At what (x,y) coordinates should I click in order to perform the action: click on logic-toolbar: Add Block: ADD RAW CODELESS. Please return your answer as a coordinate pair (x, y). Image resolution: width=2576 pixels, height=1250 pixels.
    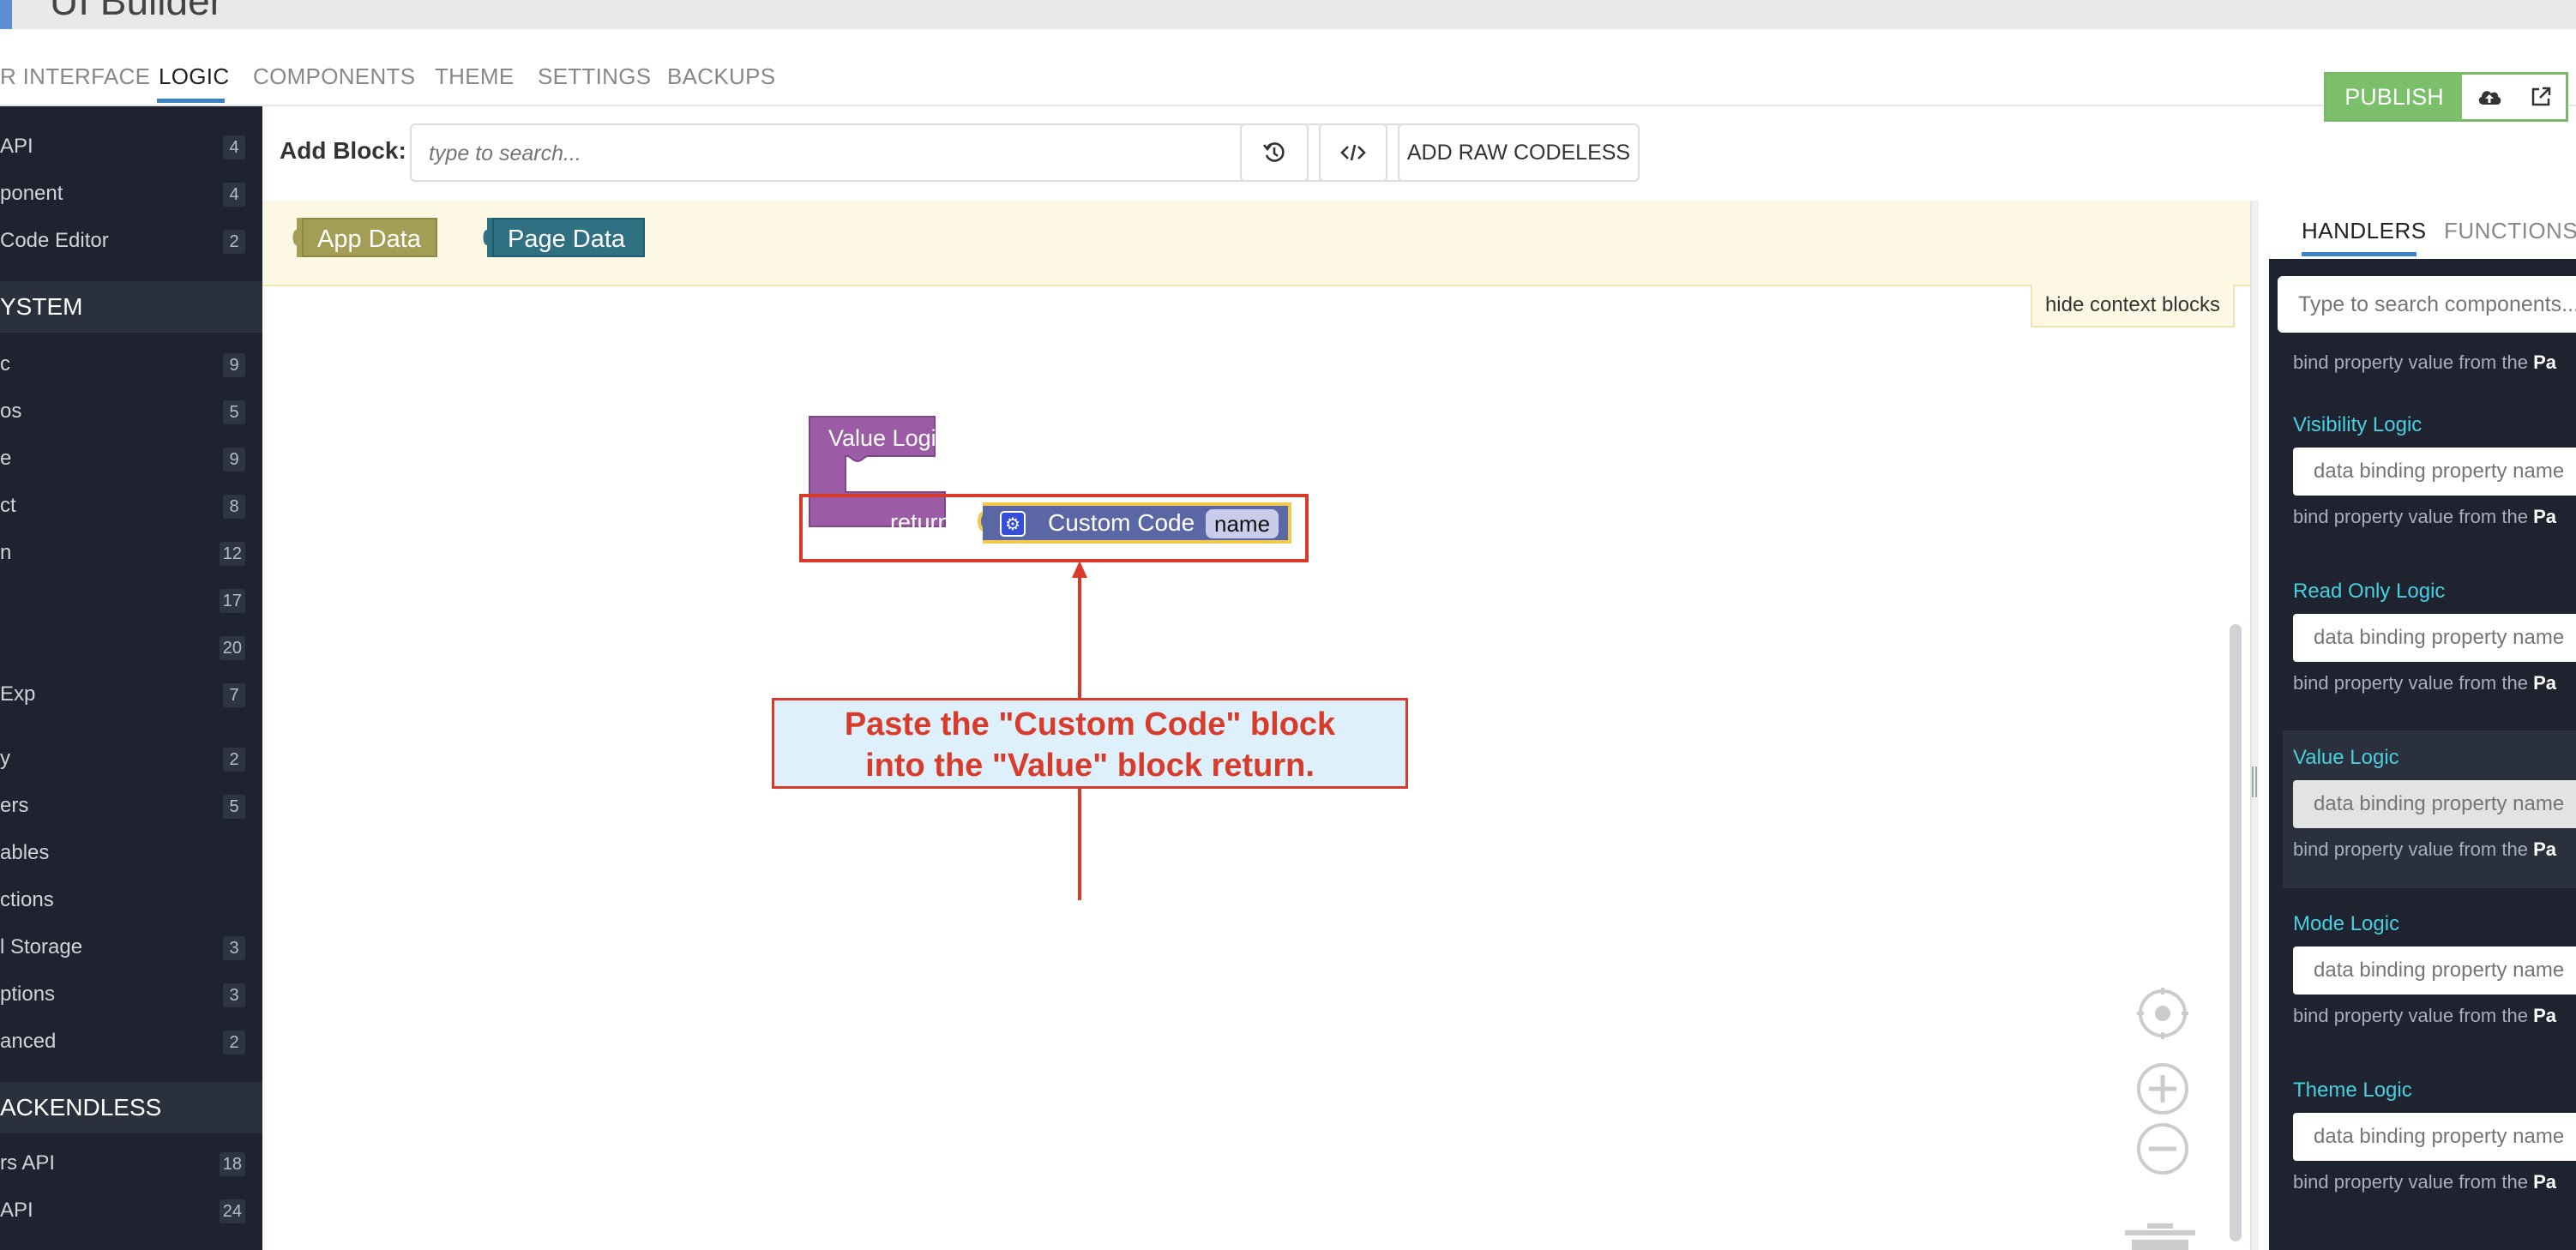
    Looking at the image, I should click on (1257, 153).